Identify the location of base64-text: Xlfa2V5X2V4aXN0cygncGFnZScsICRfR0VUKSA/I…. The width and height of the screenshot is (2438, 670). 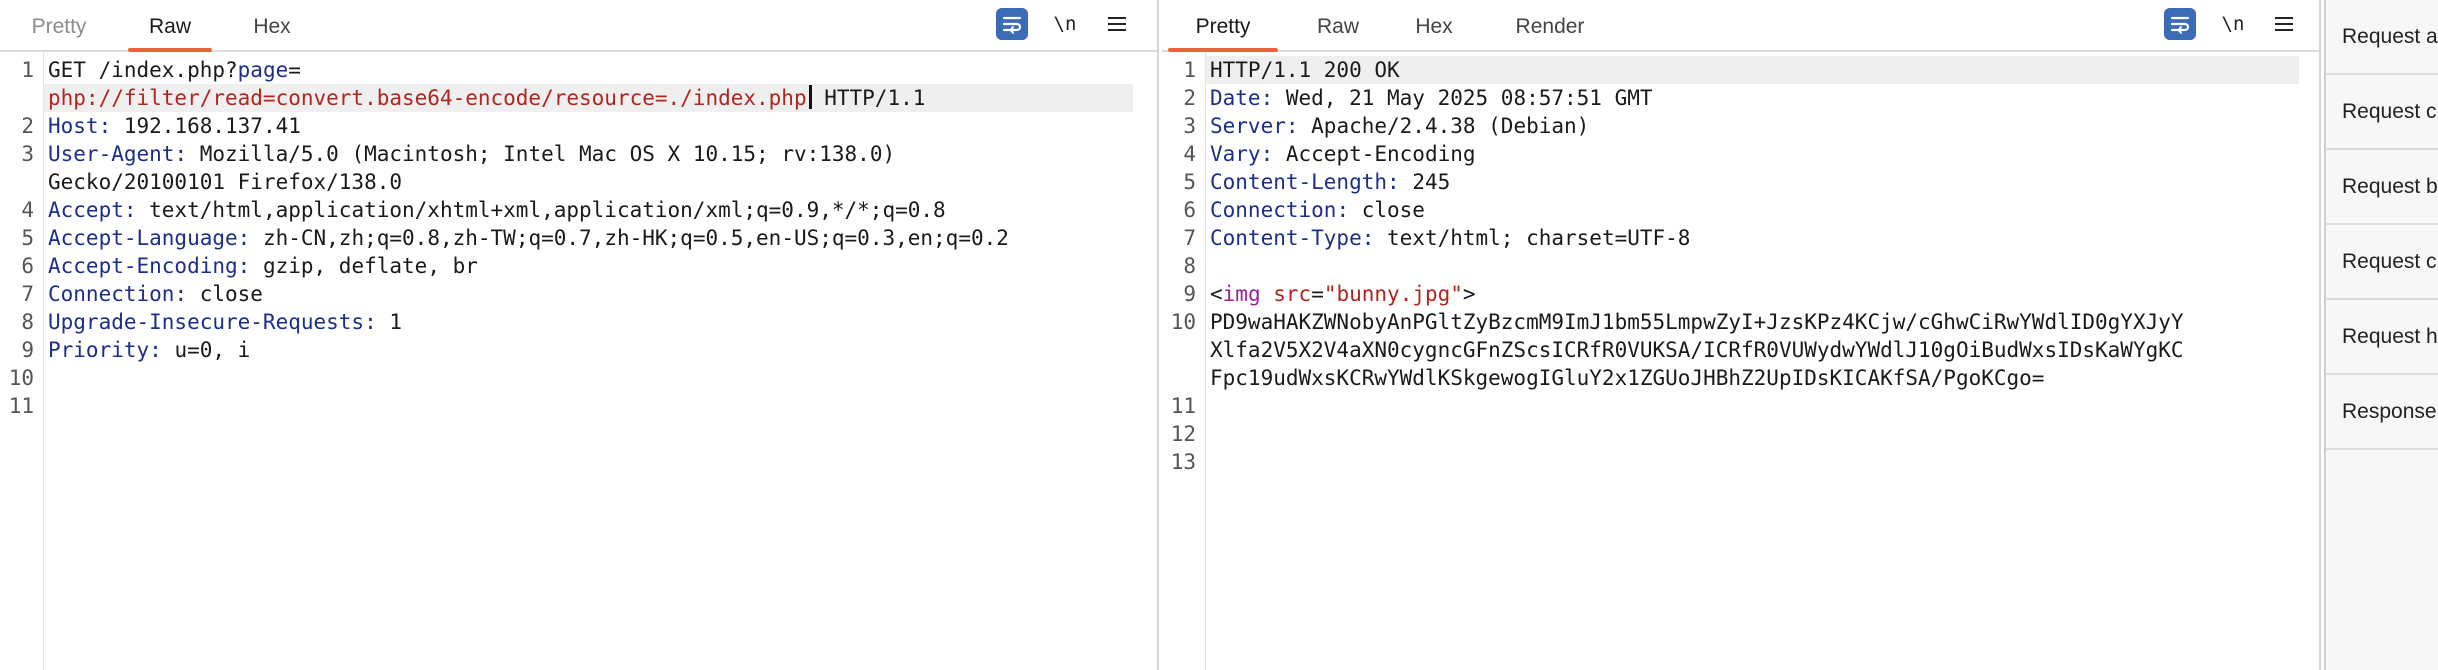
(1697, 350).